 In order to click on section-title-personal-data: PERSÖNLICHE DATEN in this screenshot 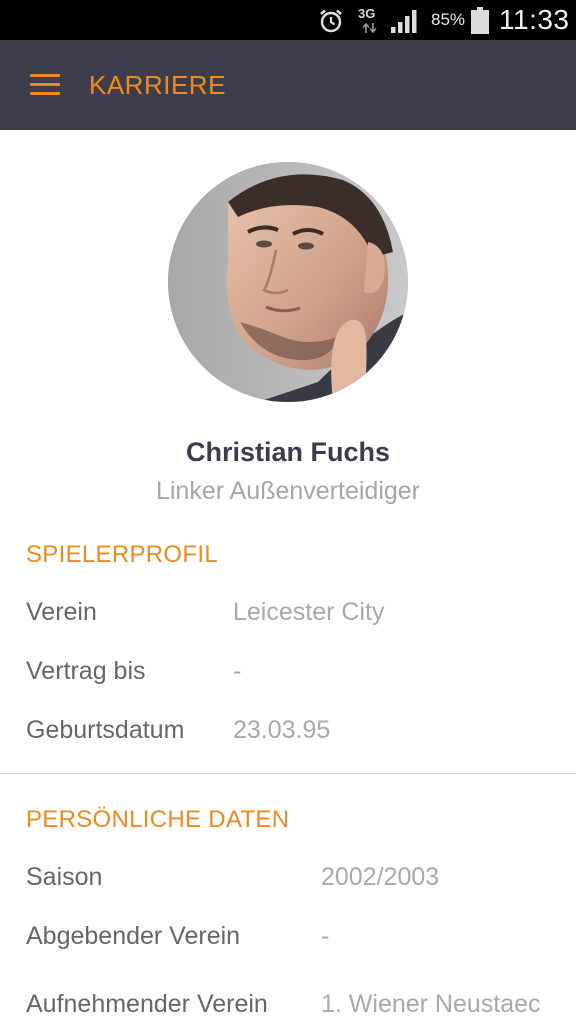, I will do `click(158, 819)`.